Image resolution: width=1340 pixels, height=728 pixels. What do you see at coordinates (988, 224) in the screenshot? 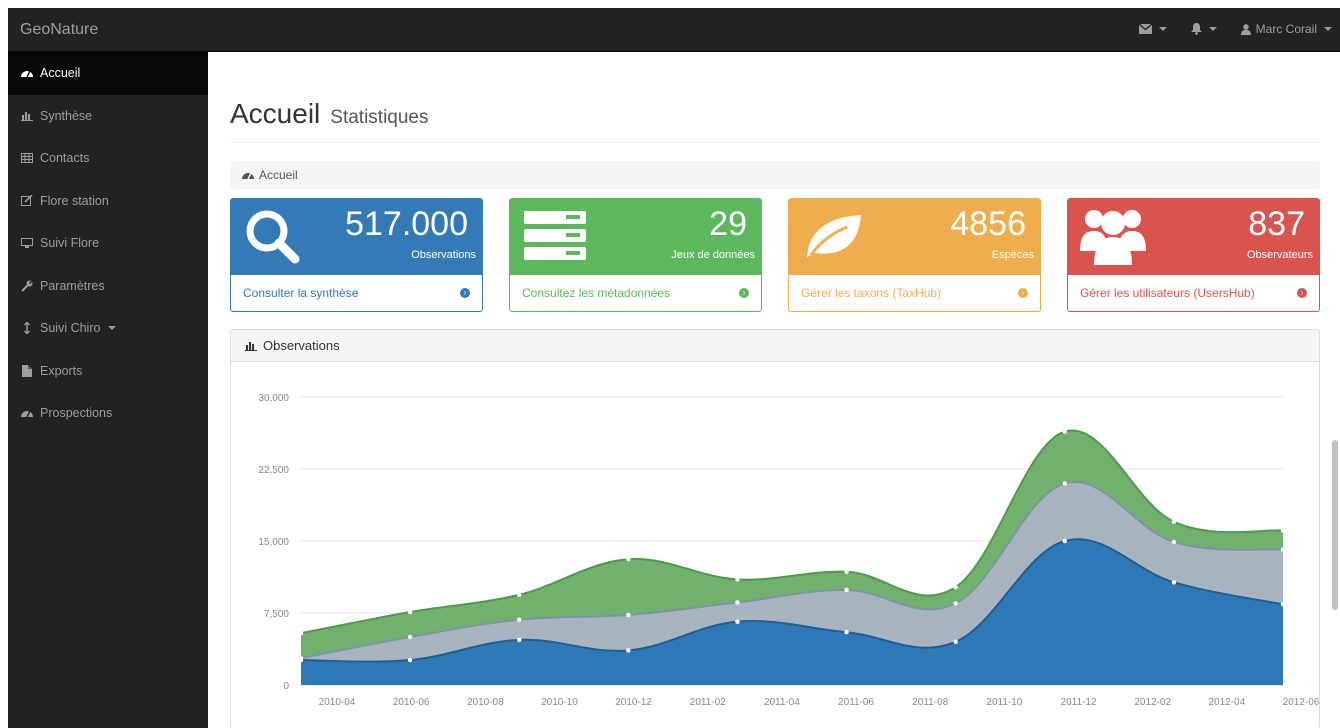
I see `card-value: 4856` at bounding box center [988, 224].